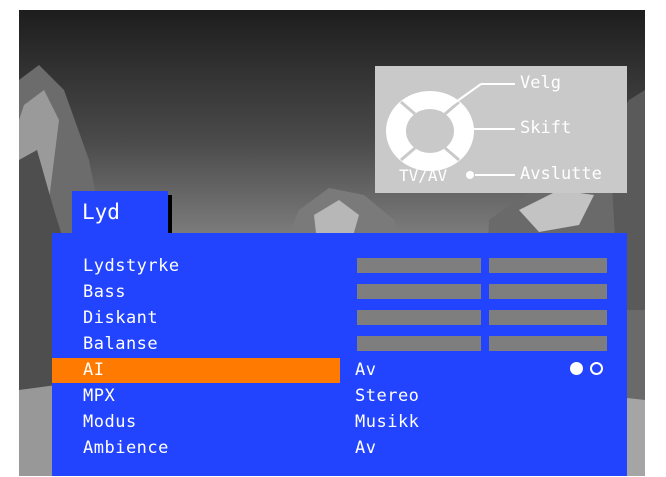 The width and height of the screenshot is (666, 477). What do you see at coordinates (110, 422) in the screenshot?
I see `menu-item-label: Modus` at bounding box center [110, 422].